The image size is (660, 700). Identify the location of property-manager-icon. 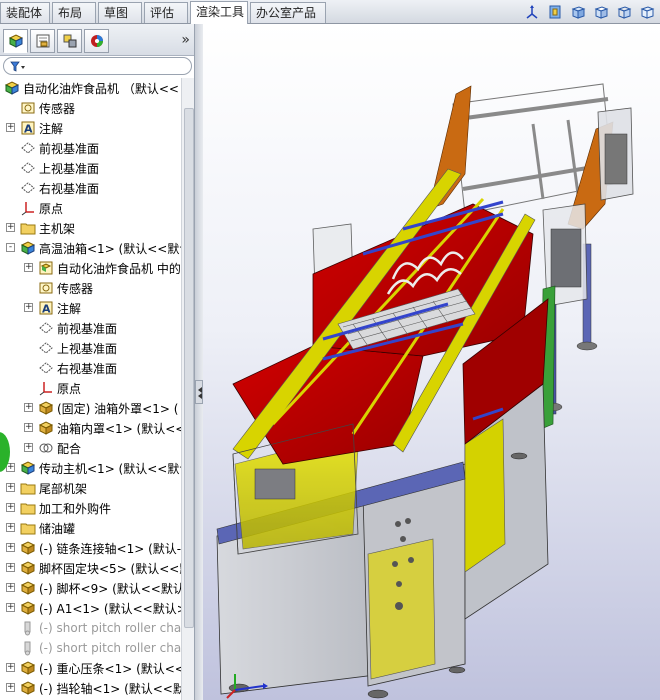
(42, 41).